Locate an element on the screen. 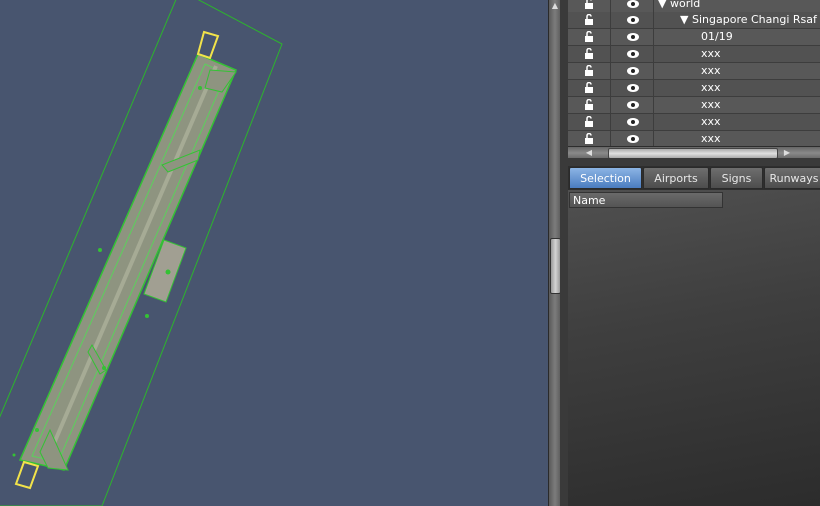 This screenshot has width=820, height=506. pane-divider is located at coordinates (694, 162).